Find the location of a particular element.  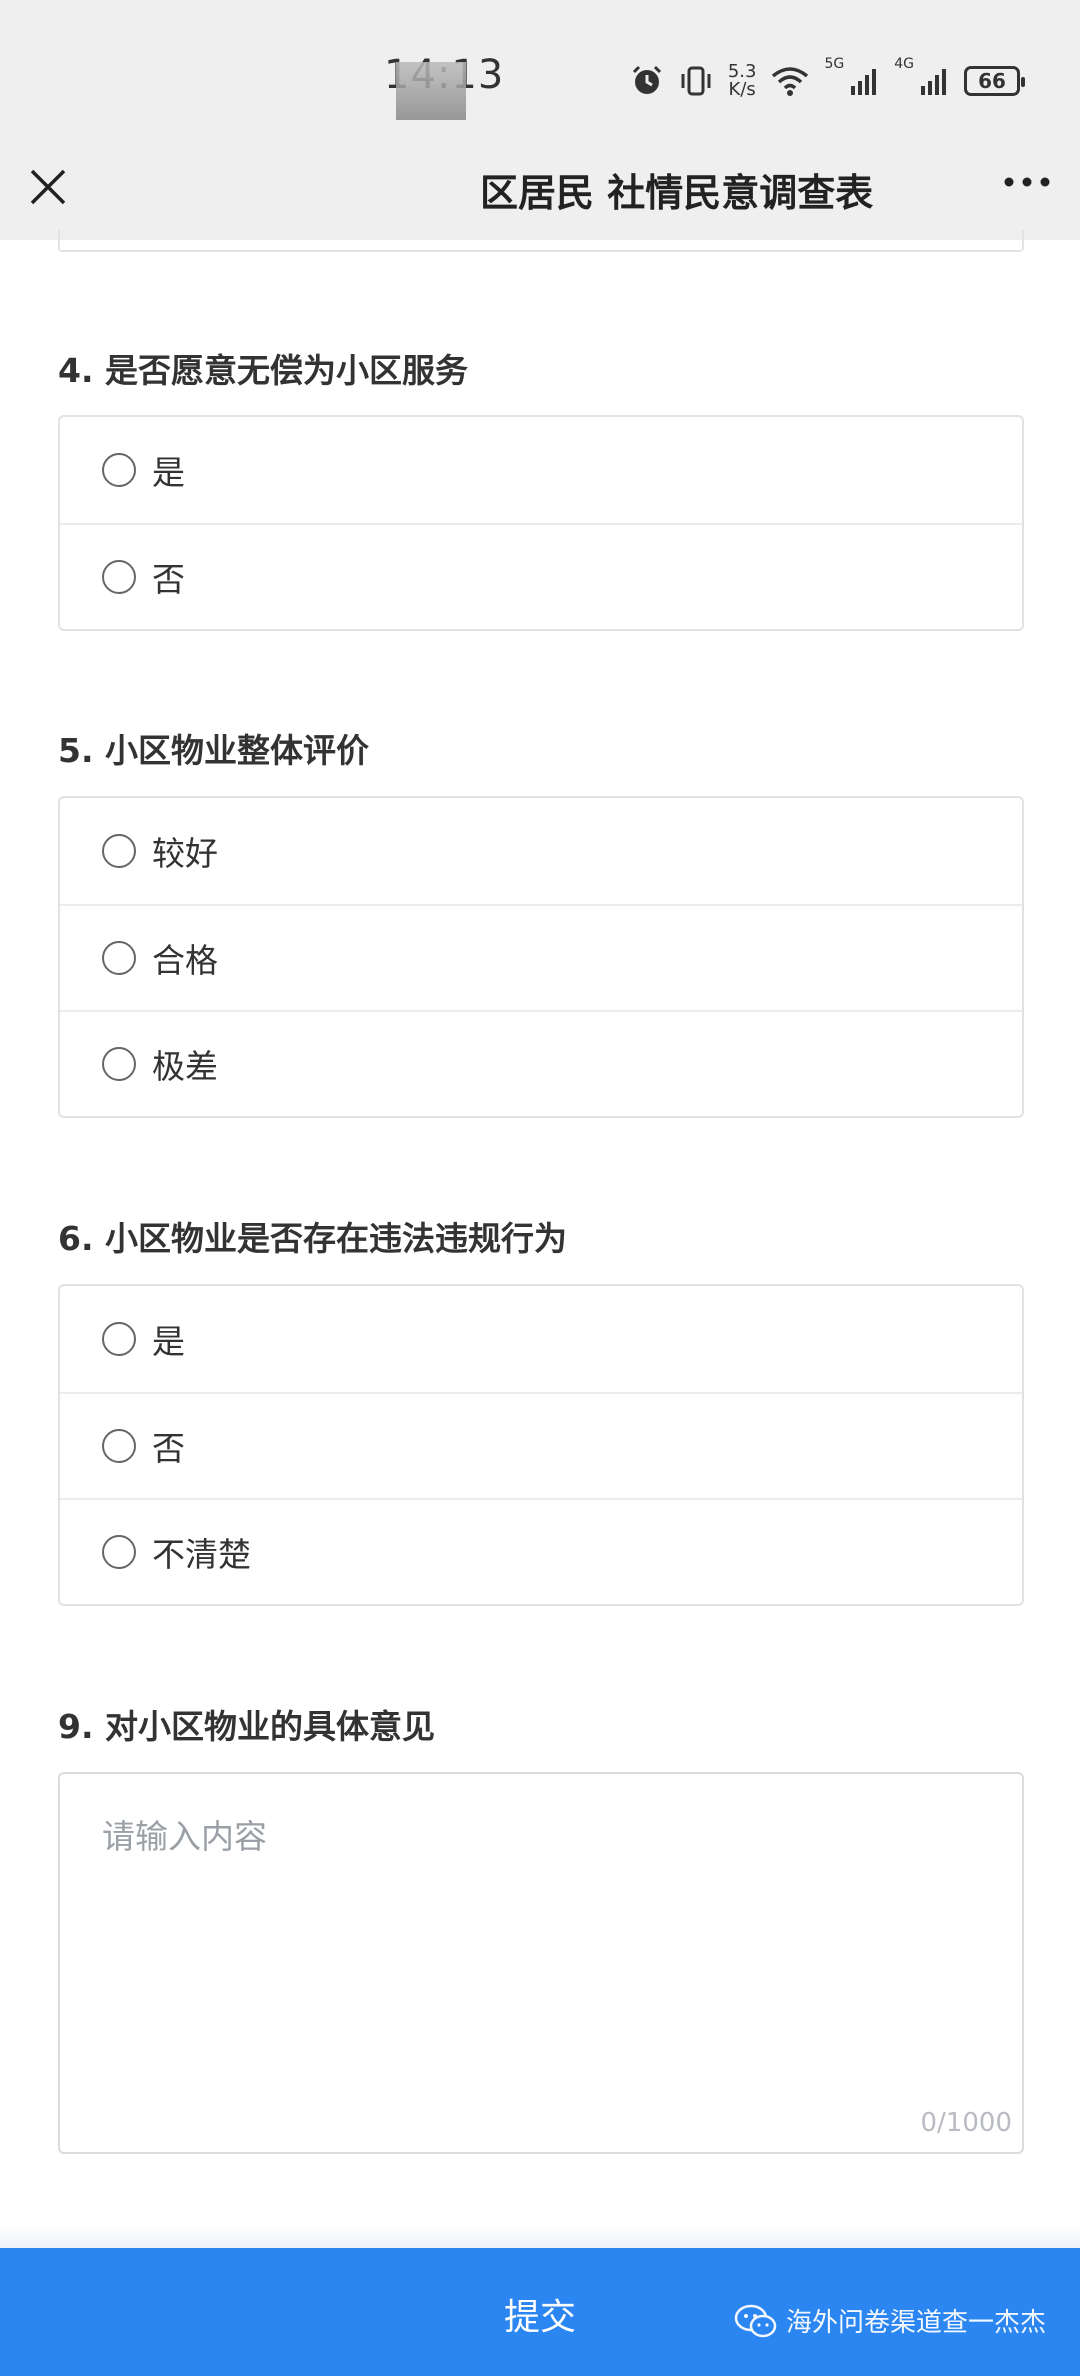

battery-indicator: 66 is located at coordinates (994, 81).